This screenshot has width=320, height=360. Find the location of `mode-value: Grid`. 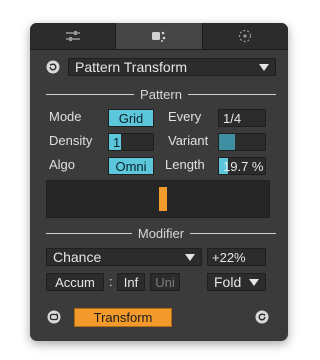

mode-value: Grid is located at coordinates (131, 118).